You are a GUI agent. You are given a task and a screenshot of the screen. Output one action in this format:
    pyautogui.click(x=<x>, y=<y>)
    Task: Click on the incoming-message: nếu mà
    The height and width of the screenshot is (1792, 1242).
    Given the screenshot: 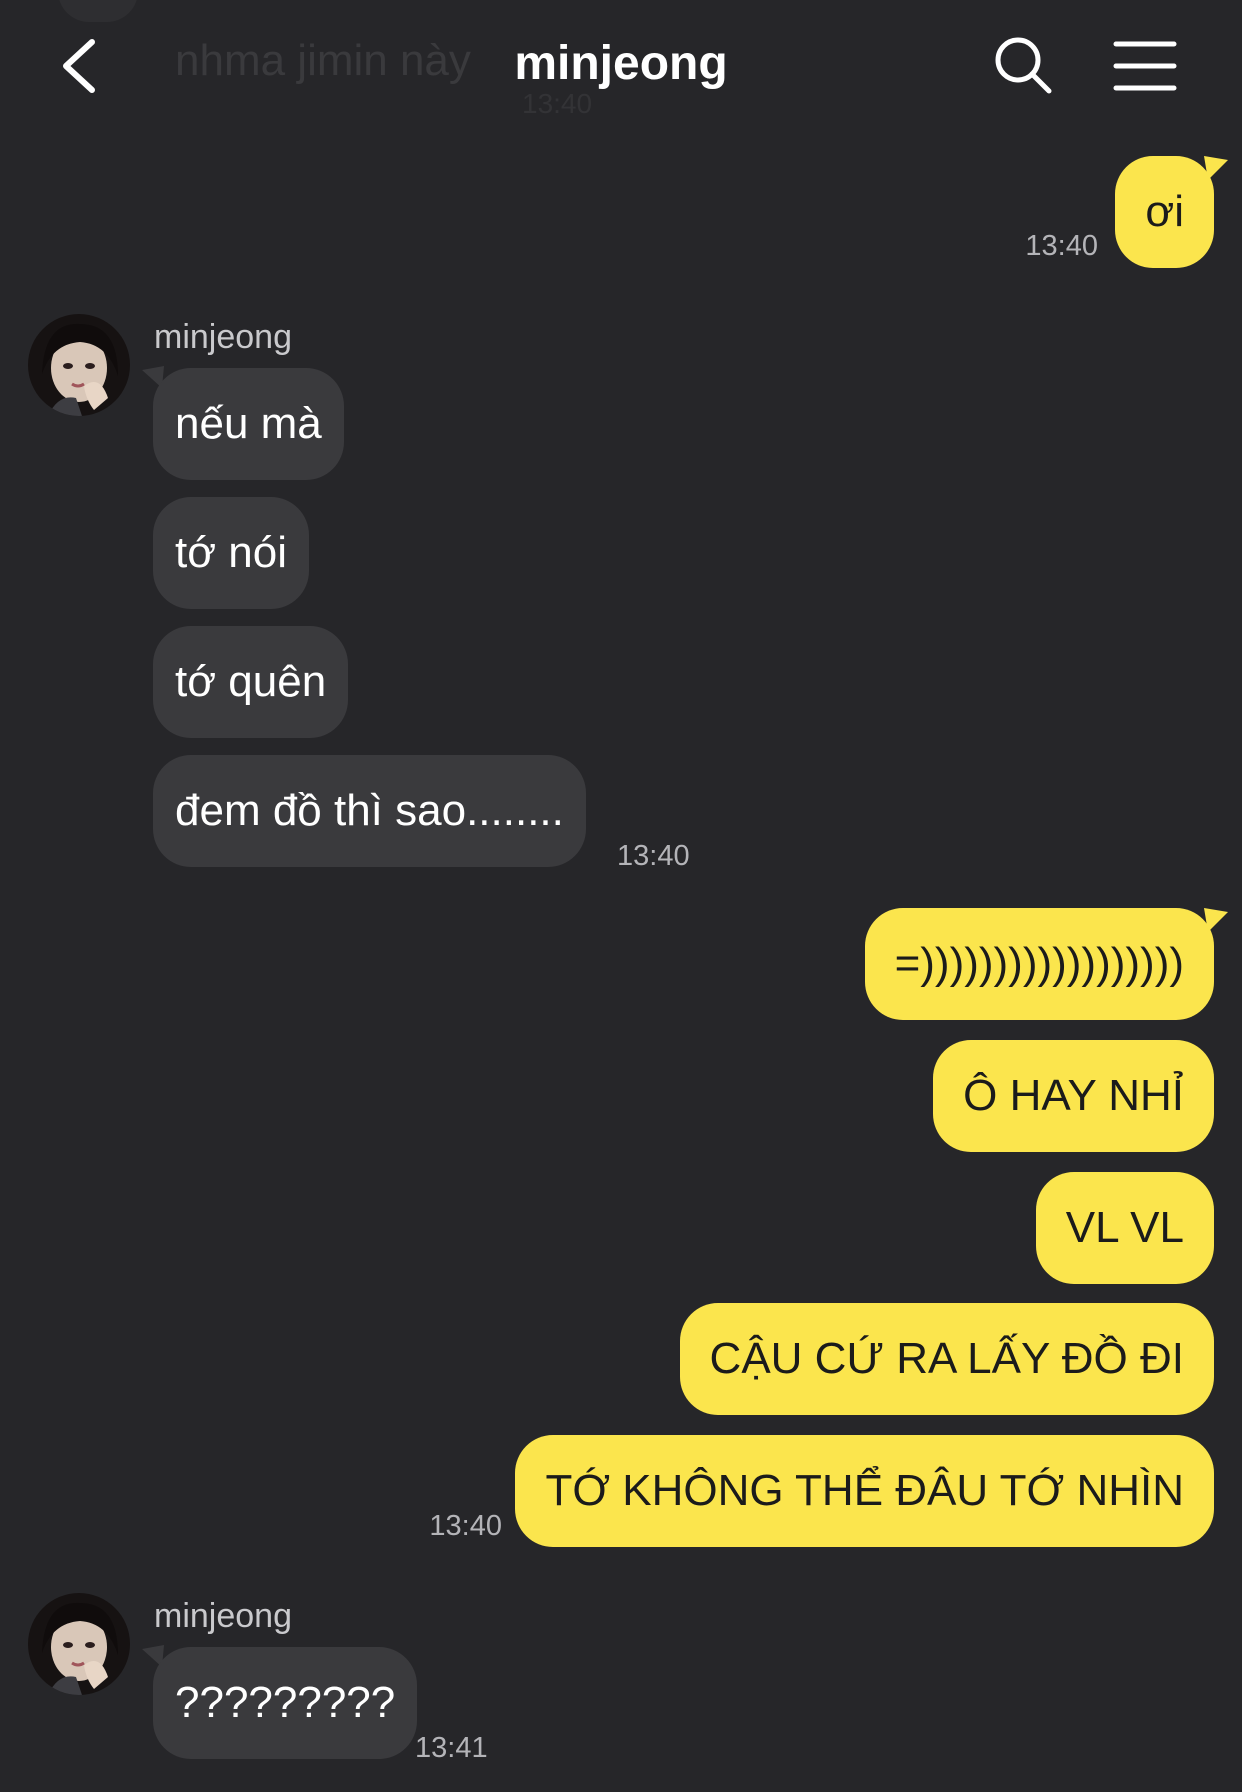 What is the action you would take?
    pyautogui.click(x=248, y=424)
    